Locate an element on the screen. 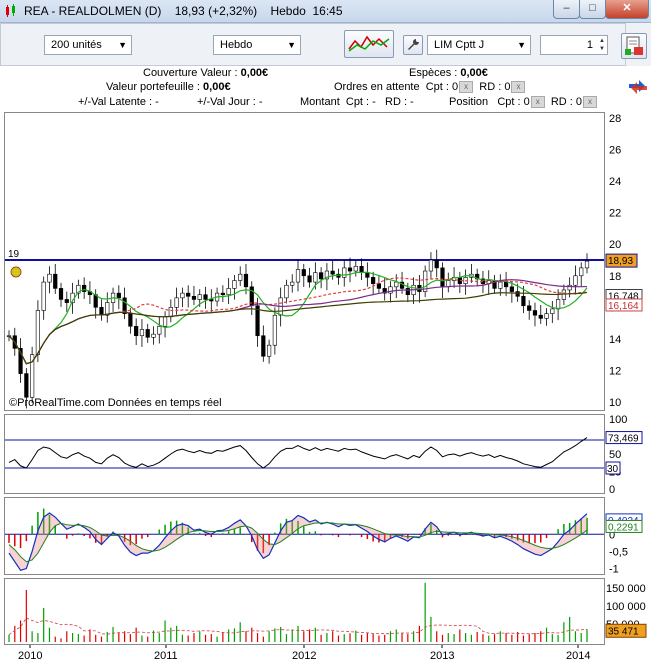 This screenshot has width=651, height=661. close-button: ✕ is located at coordinates (627, 9).